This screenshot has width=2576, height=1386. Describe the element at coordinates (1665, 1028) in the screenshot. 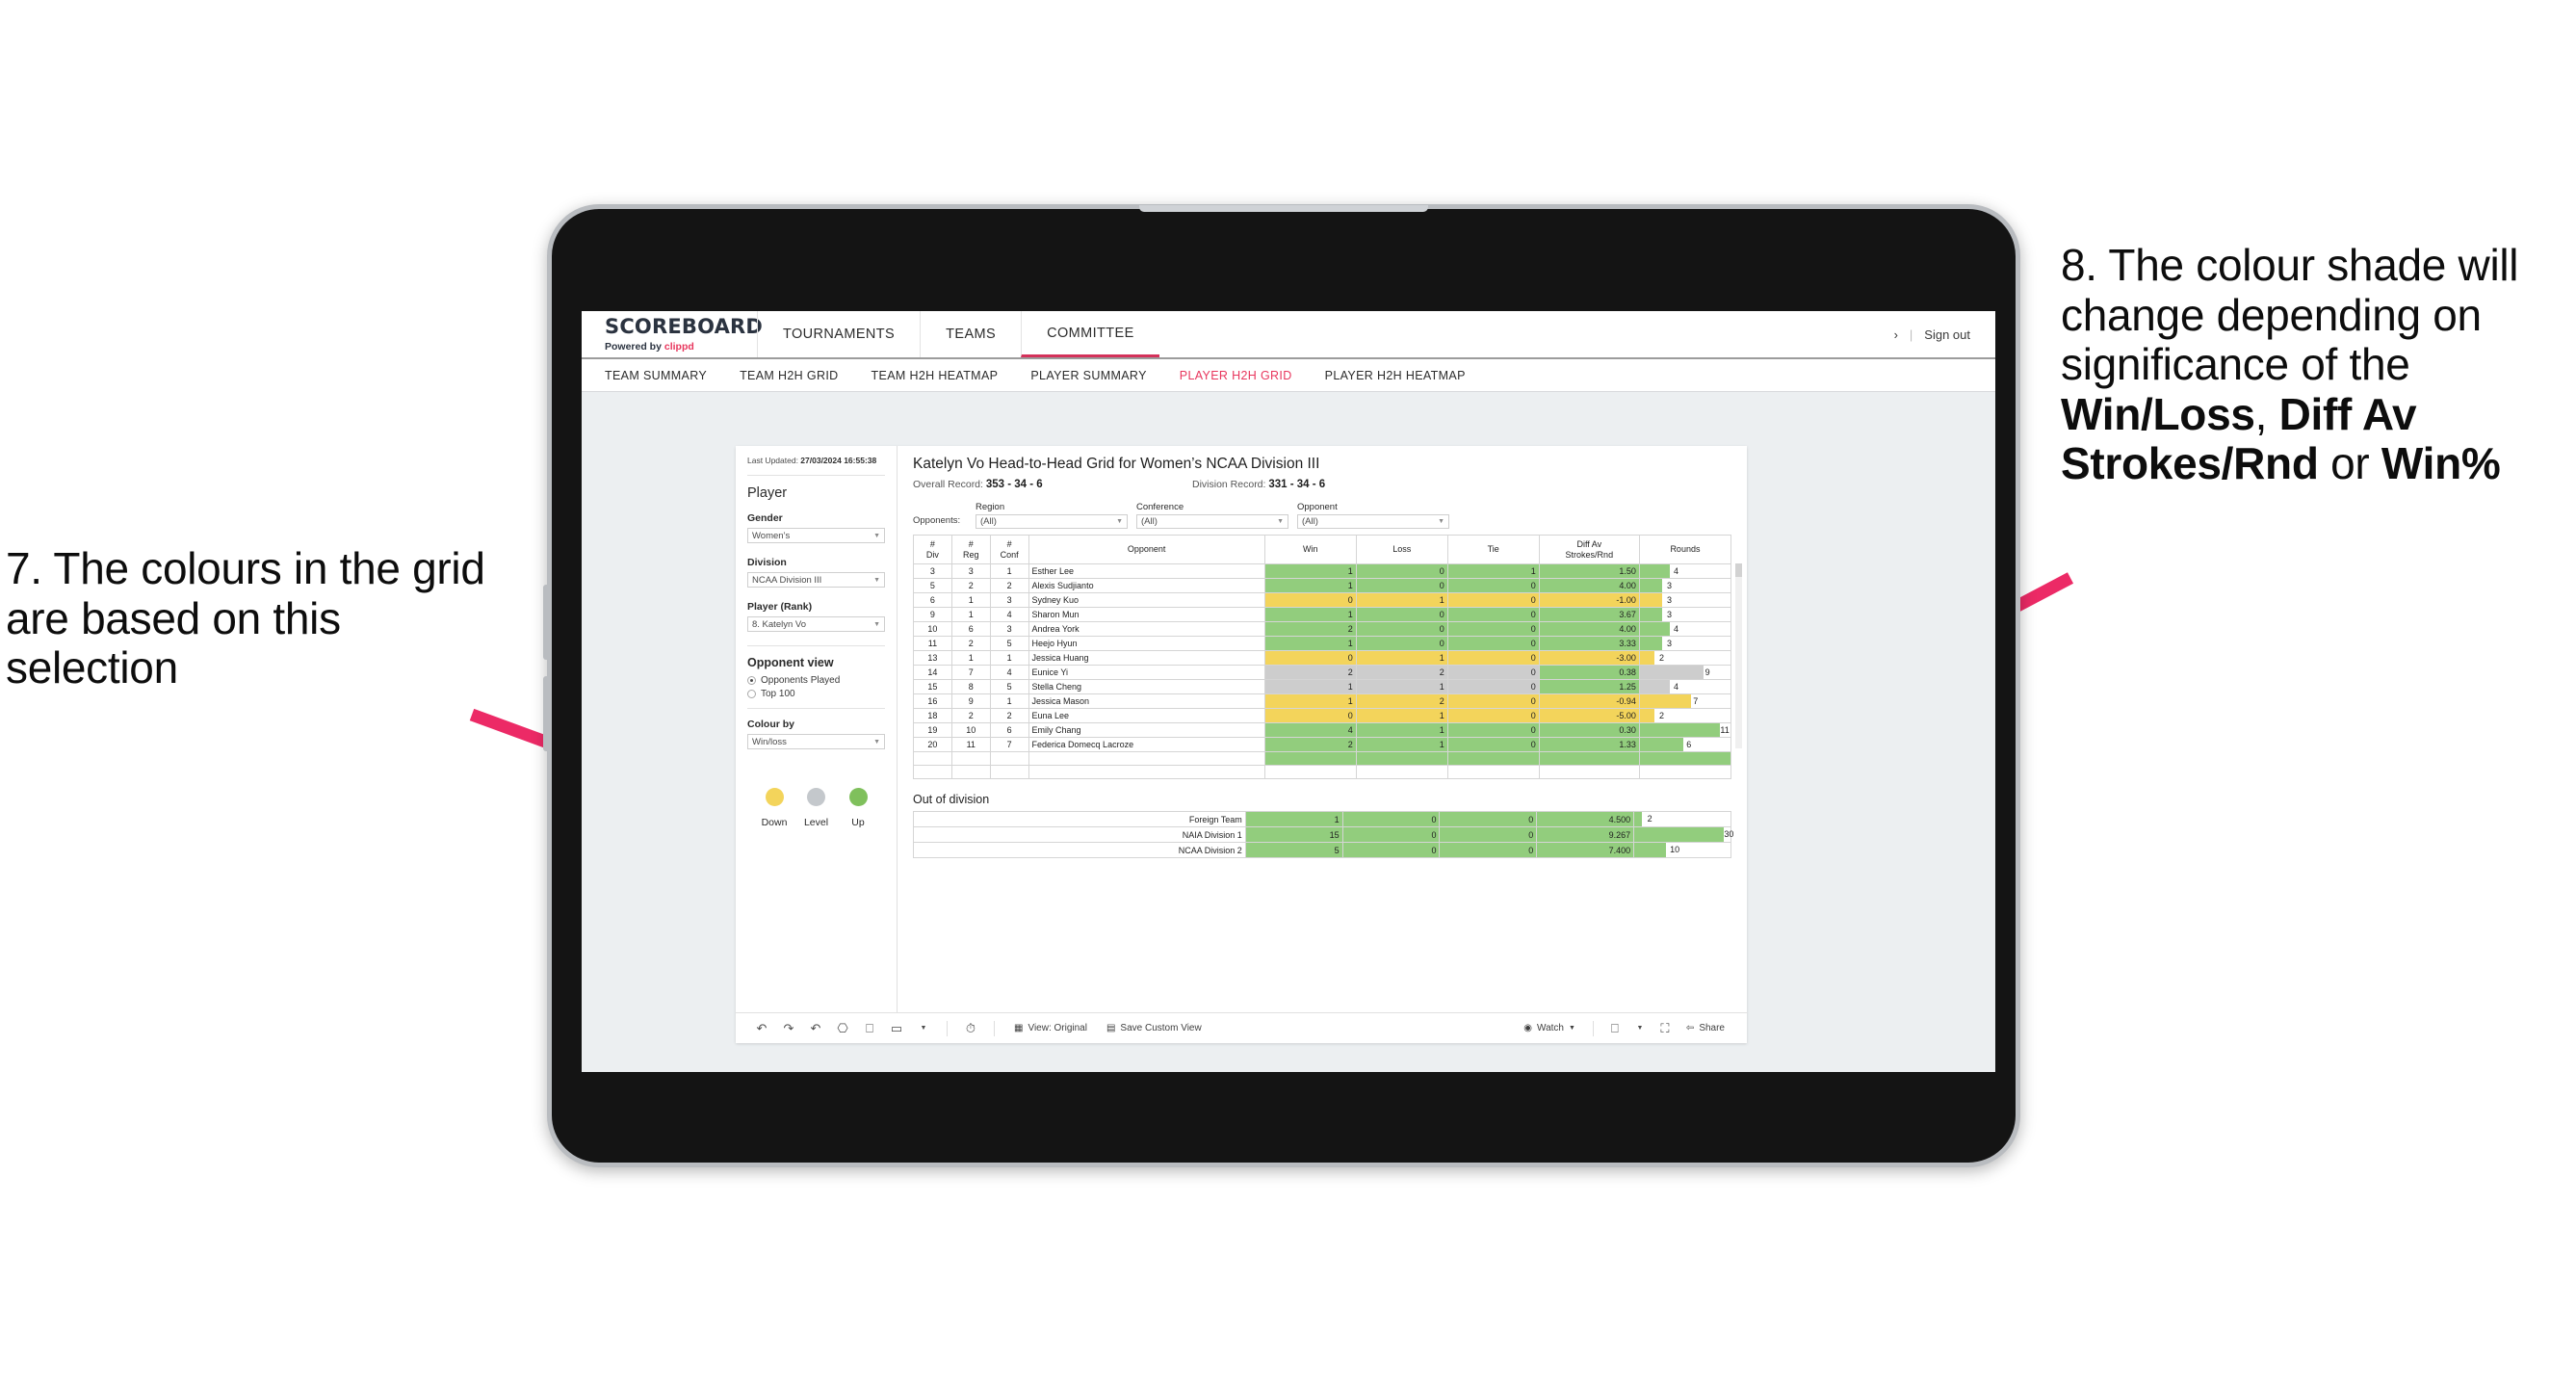

I see `fullscreen-icon: ⛶` at that location.